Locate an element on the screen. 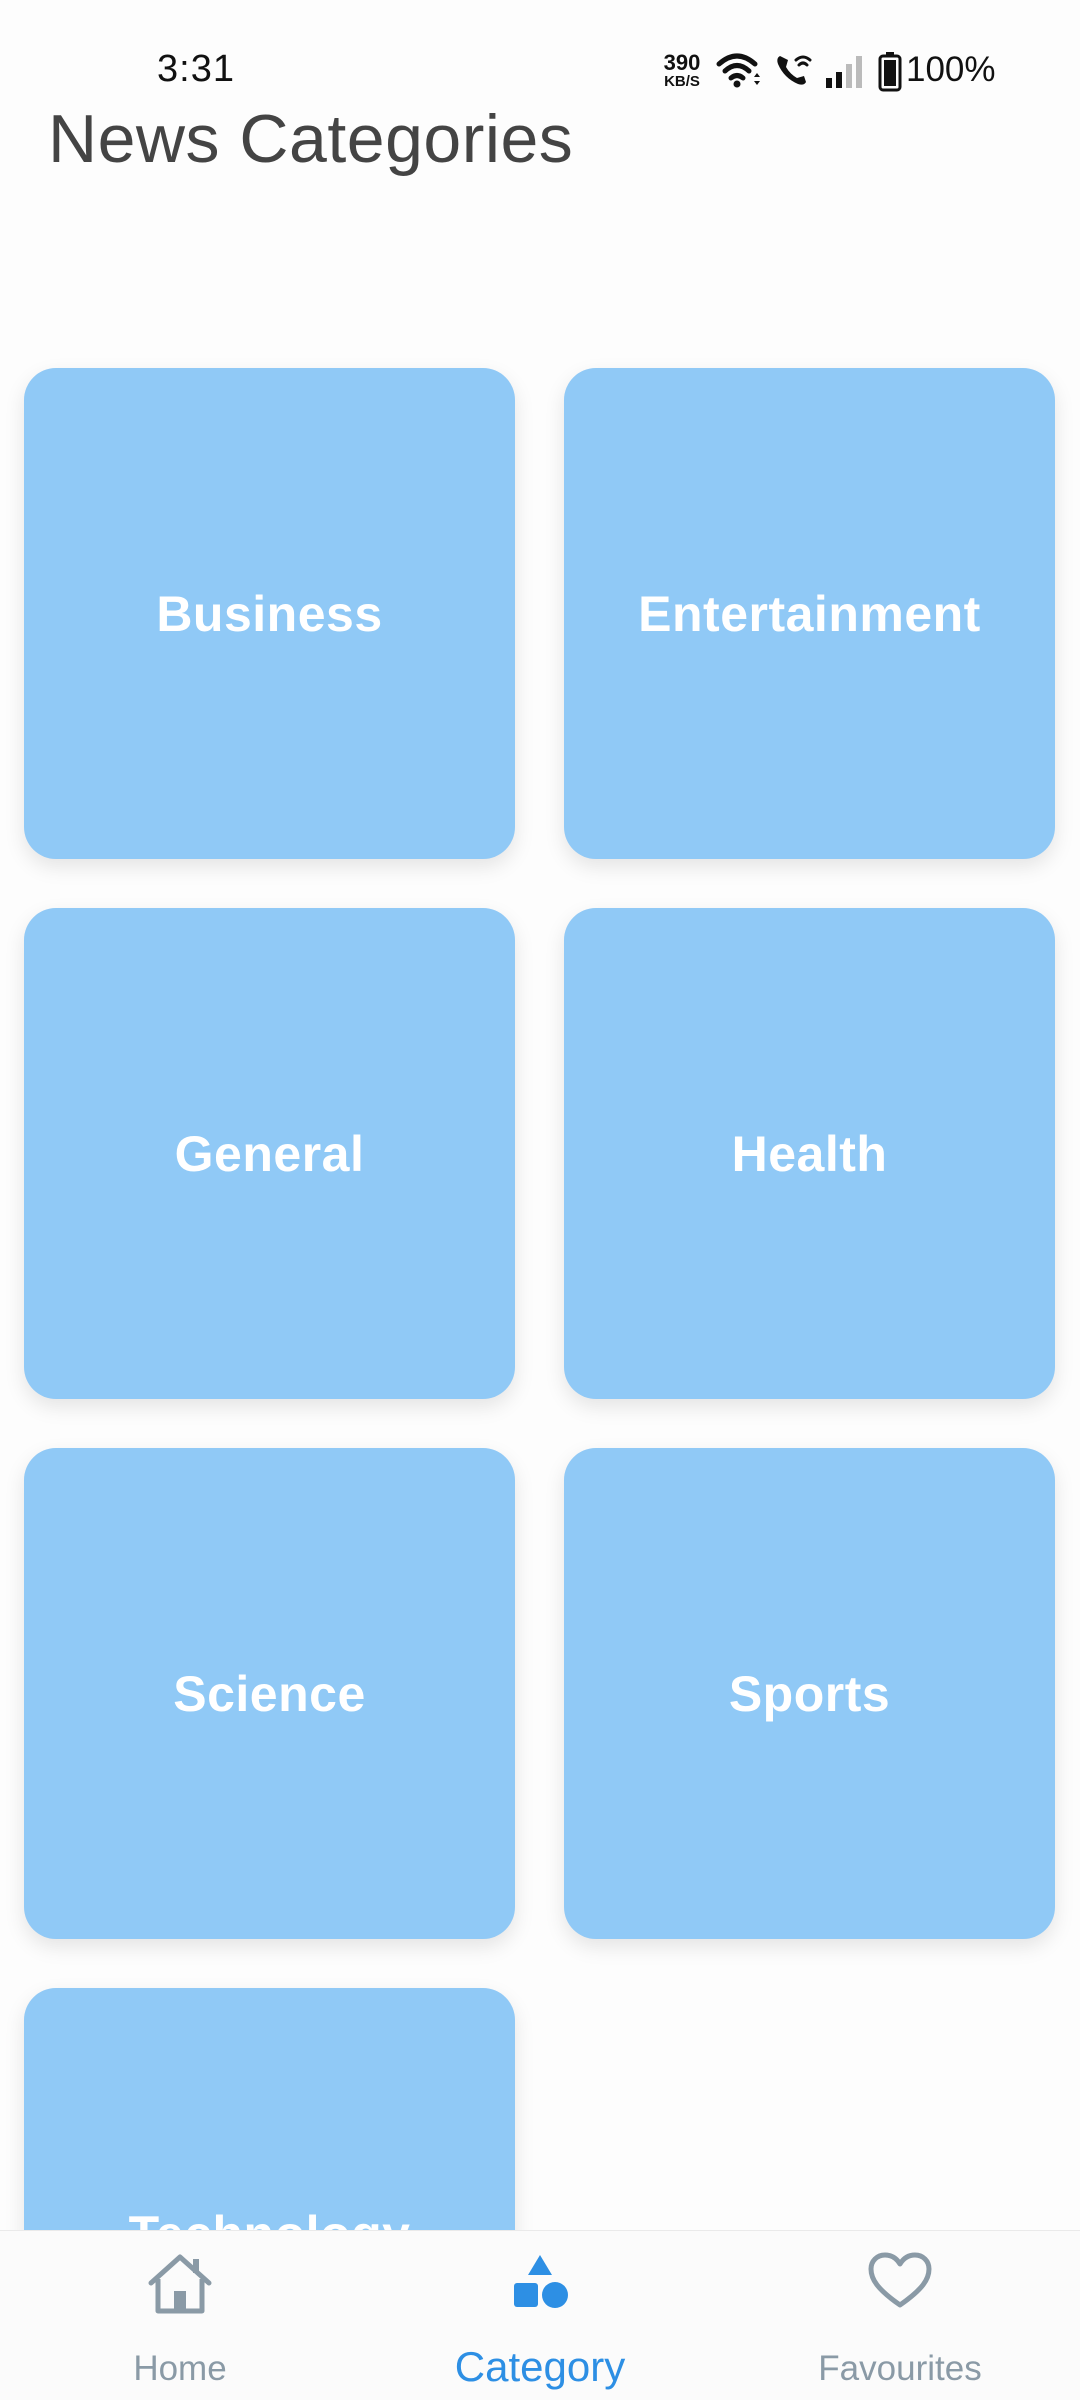  category-tile-general: General is located at coordinates (269, 1153).